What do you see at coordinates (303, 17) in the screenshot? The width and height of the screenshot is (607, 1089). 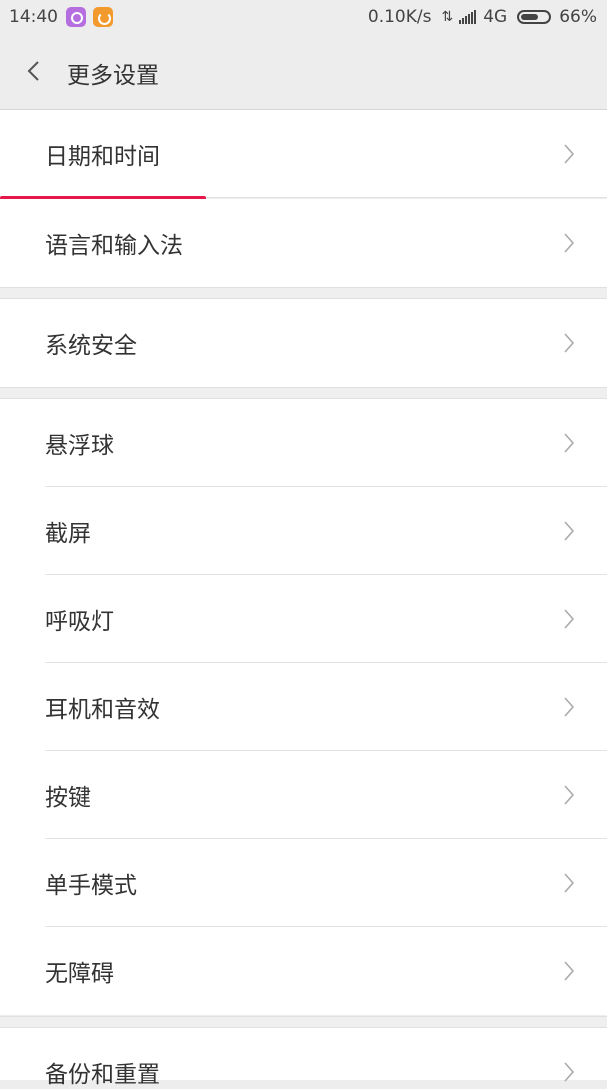 I see `status-bar: 14:40 0.10K/s ⇅ 4G 66%` at bounding box center [303, 17].